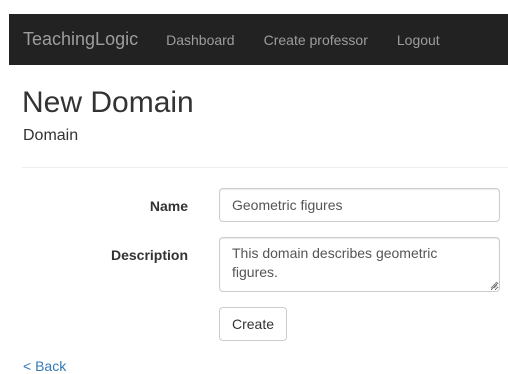 The image size is (508, 374). Describe the element at coordinates (359, 205) in the screenshot. I see `name-input: Geometric figures` at that location.